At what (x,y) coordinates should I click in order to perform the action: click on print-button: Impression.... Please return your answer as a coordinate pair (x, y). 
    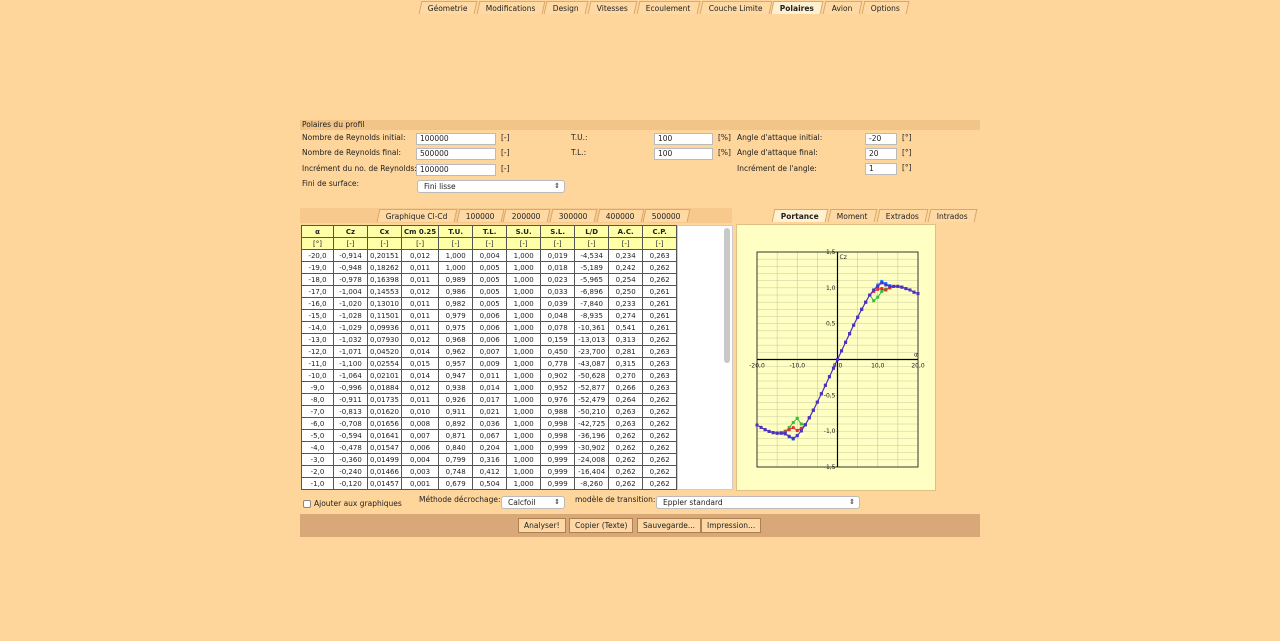
    Looking at the image, I should click on (731, 525).